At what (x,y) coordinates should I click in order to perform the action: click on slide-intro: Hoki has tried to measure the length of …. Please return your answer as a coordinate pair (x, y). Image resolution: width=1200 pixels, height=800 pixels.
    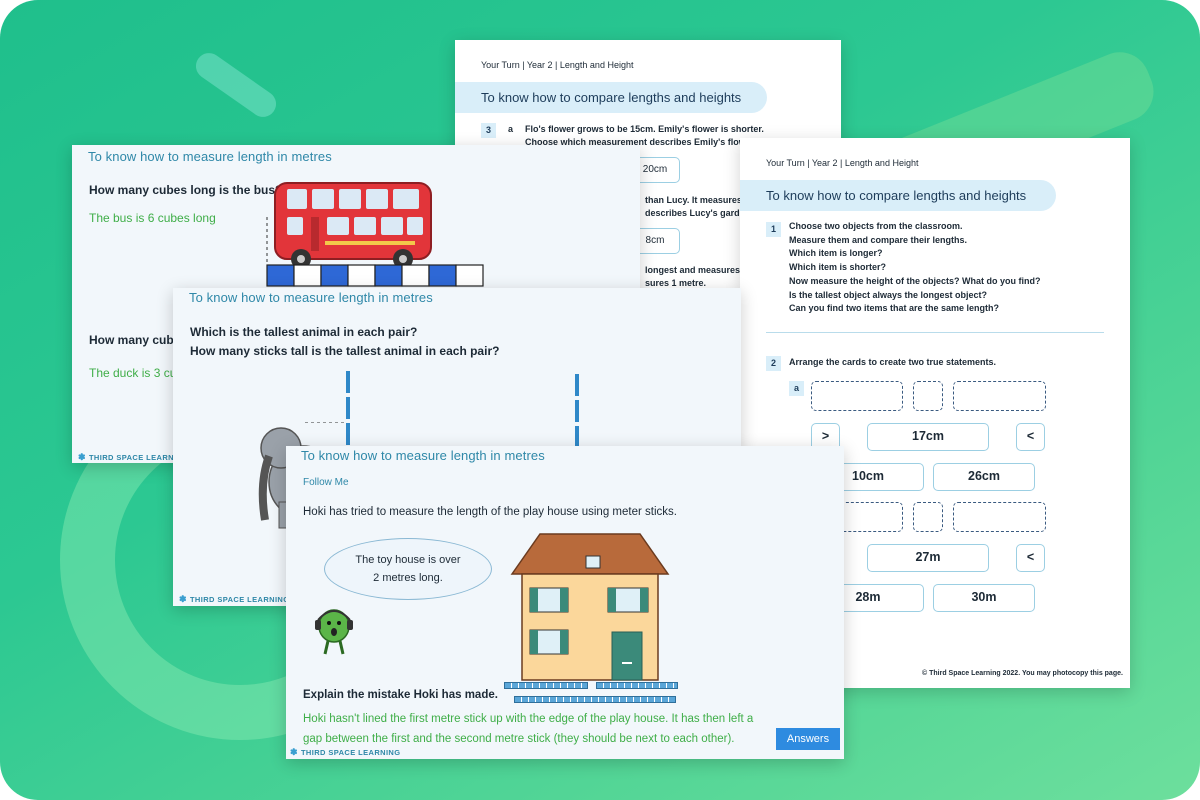
    Looking at the image, I should click on (490, 512).